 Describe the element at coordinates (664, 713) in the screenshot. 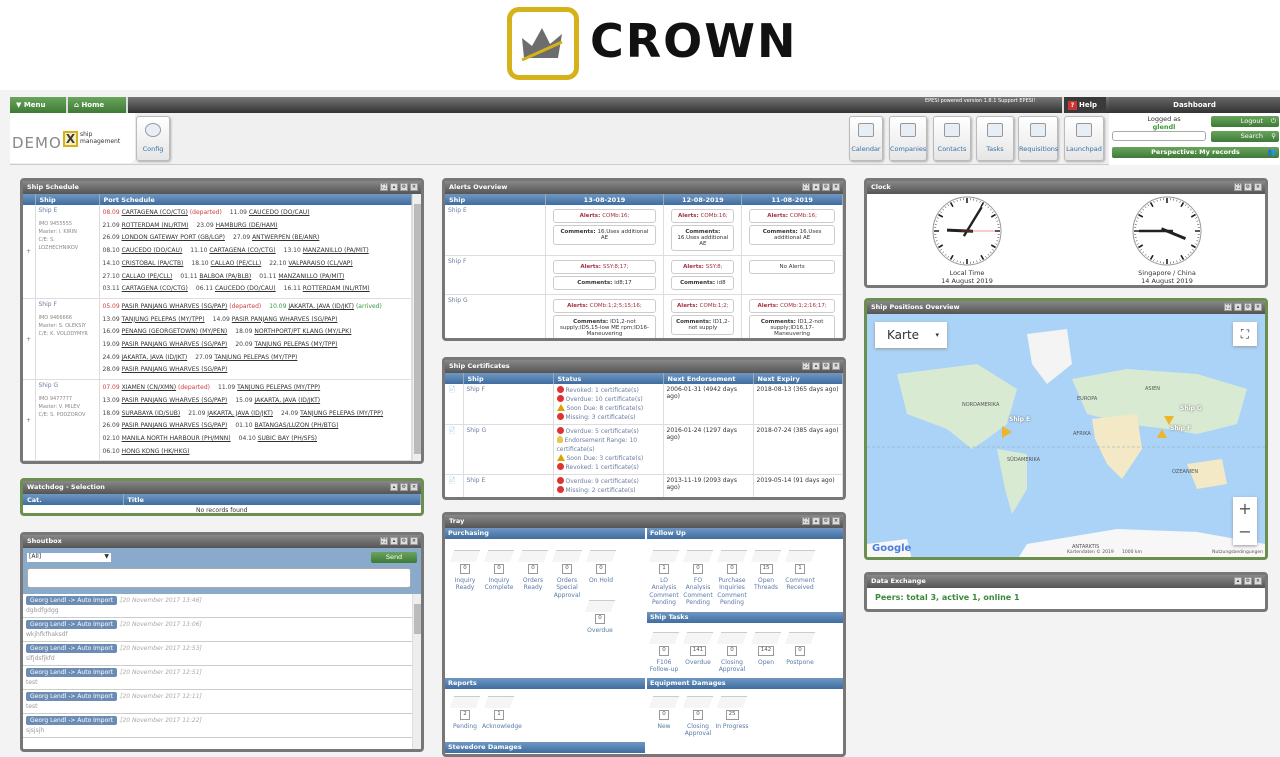

I see `tray-item: 0New` at that location.